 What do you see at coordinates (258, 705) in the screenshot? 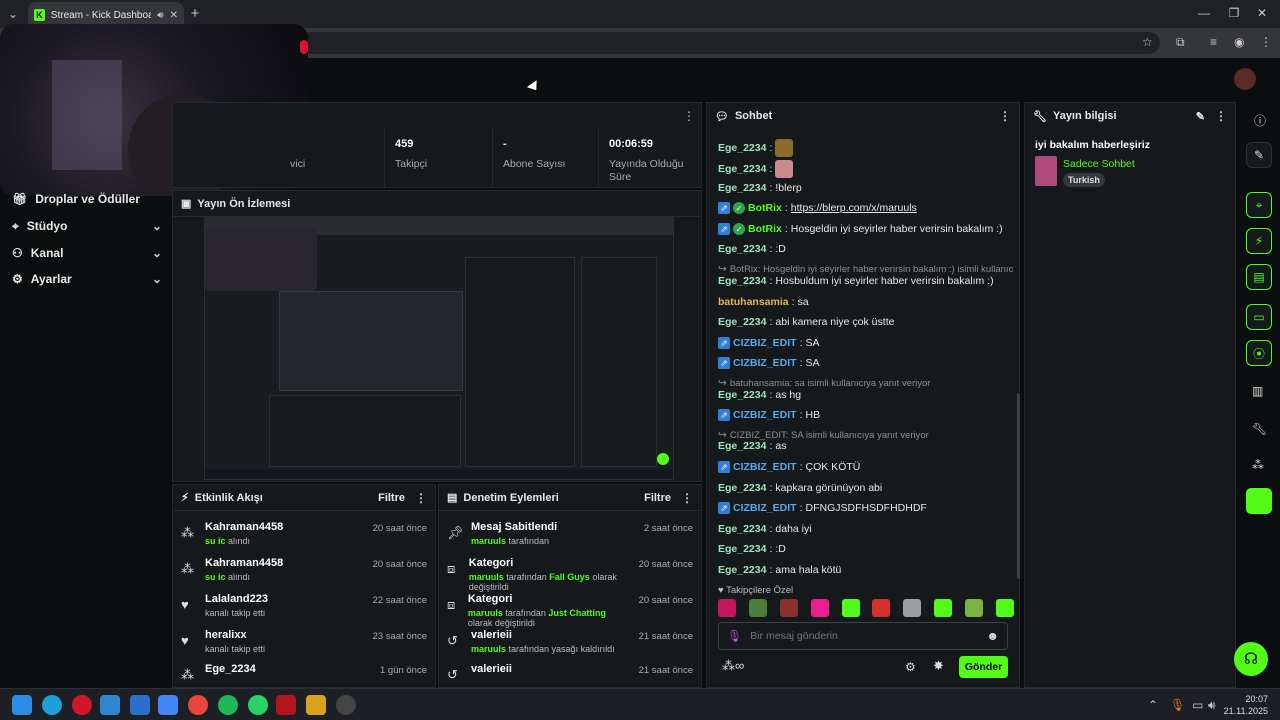
I see `whatsapp-icon` at bounding box center [258, 705].